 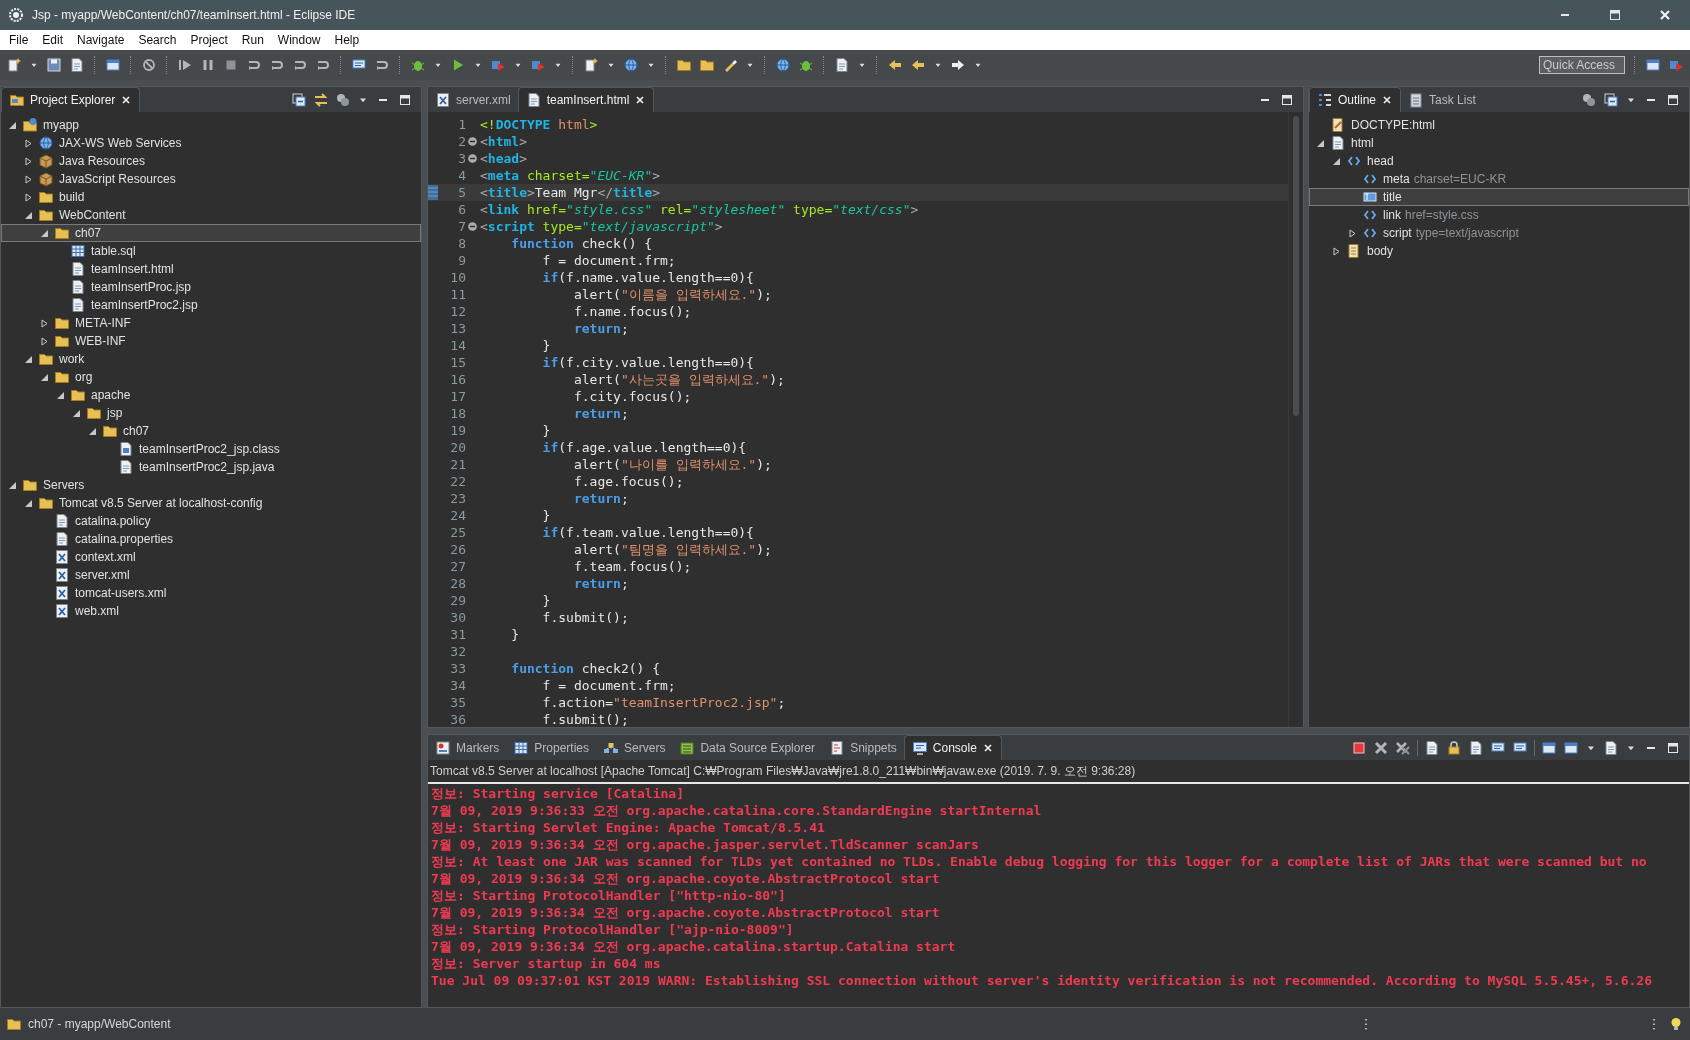 I want to click on view-tab: Markers, so click(x=467, y=747).